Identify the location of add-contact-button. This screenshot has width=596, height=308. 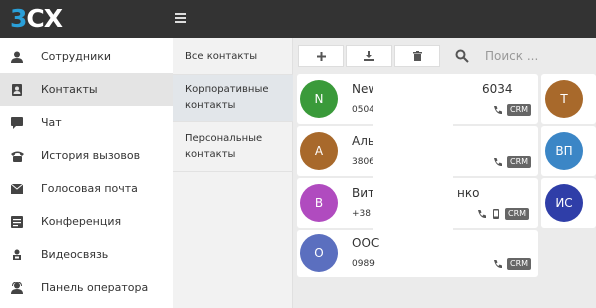
(321, 56).